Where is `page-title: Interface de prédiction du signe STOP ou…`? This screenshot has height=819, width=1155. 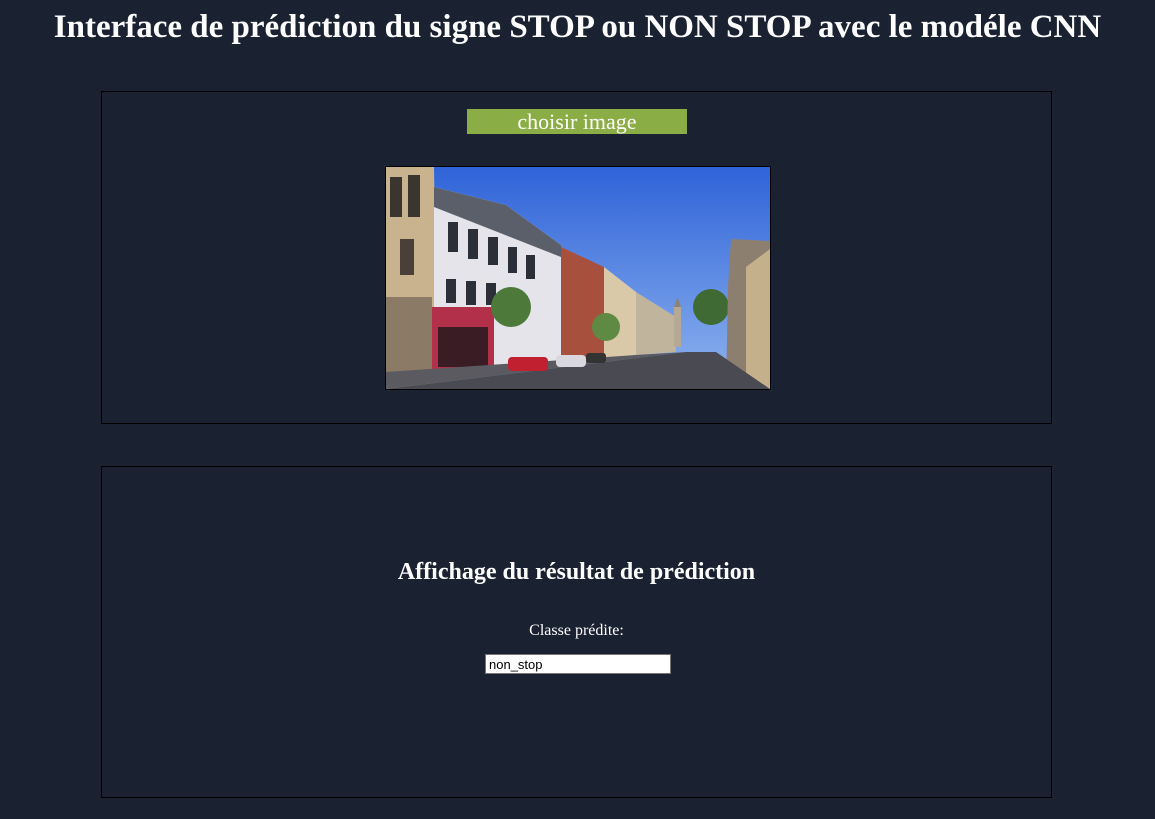 page-title: Interface de prédiction du signe STOP ou… is located at coordinates (577, 27).